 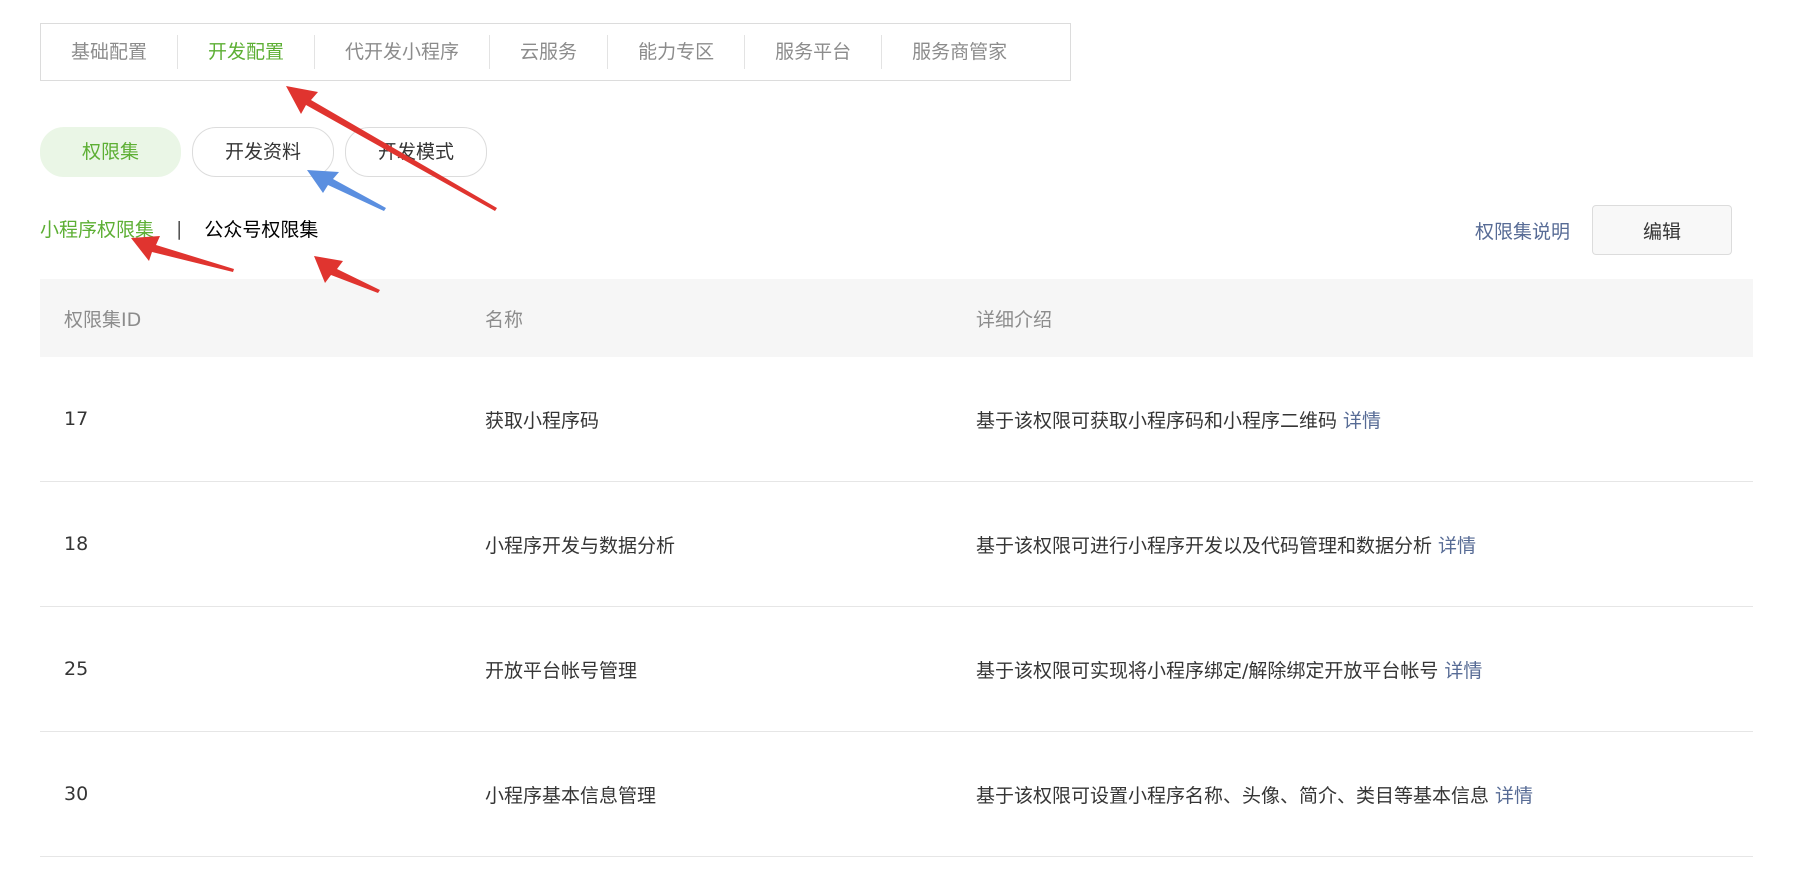 What do you see at coordinates (1014, 319) in the screenshot?
I see `column-header-description: 详细介绍` at bounding box center [1014, 319].